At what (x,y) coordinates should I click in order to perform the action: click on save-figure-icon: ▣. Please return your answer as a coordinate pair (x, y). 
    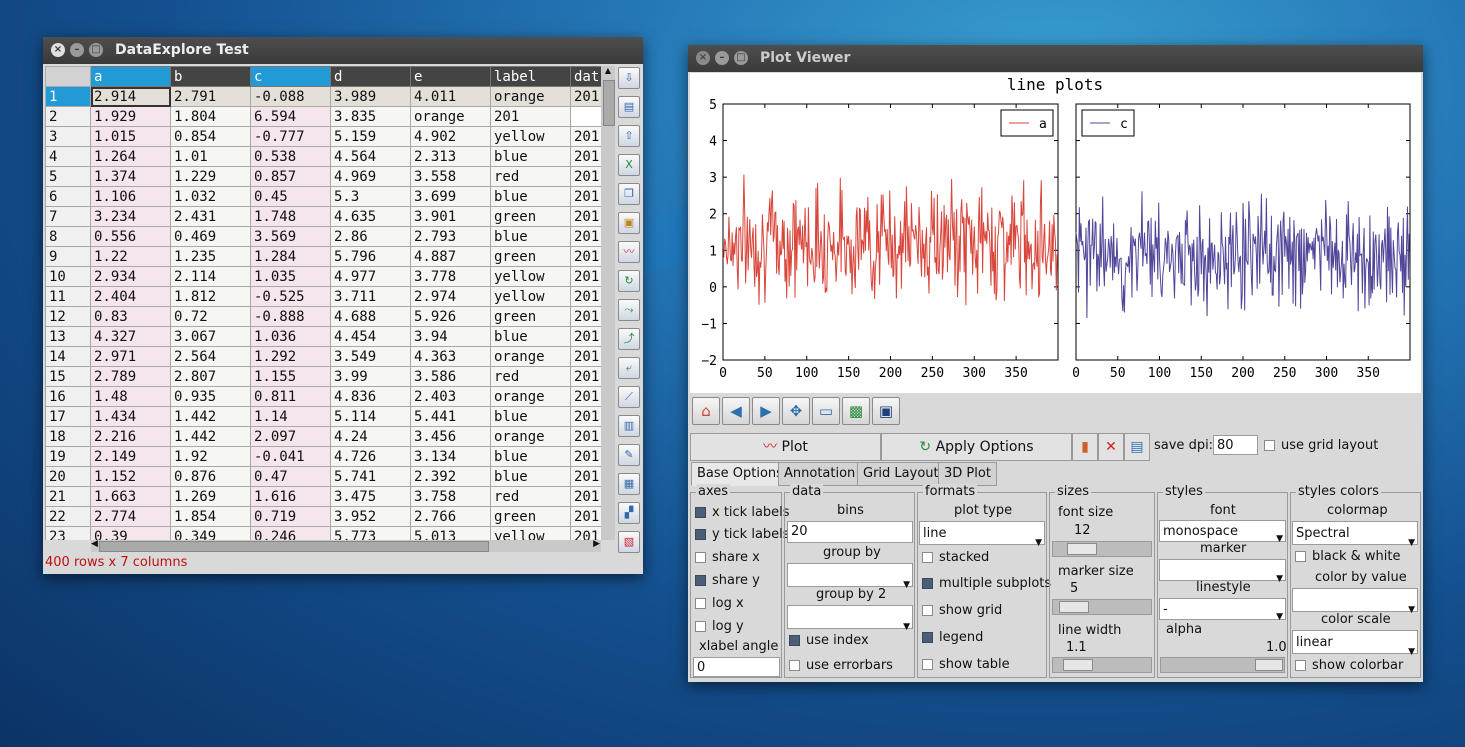
    Looking at the image, I should click on (886, 411).